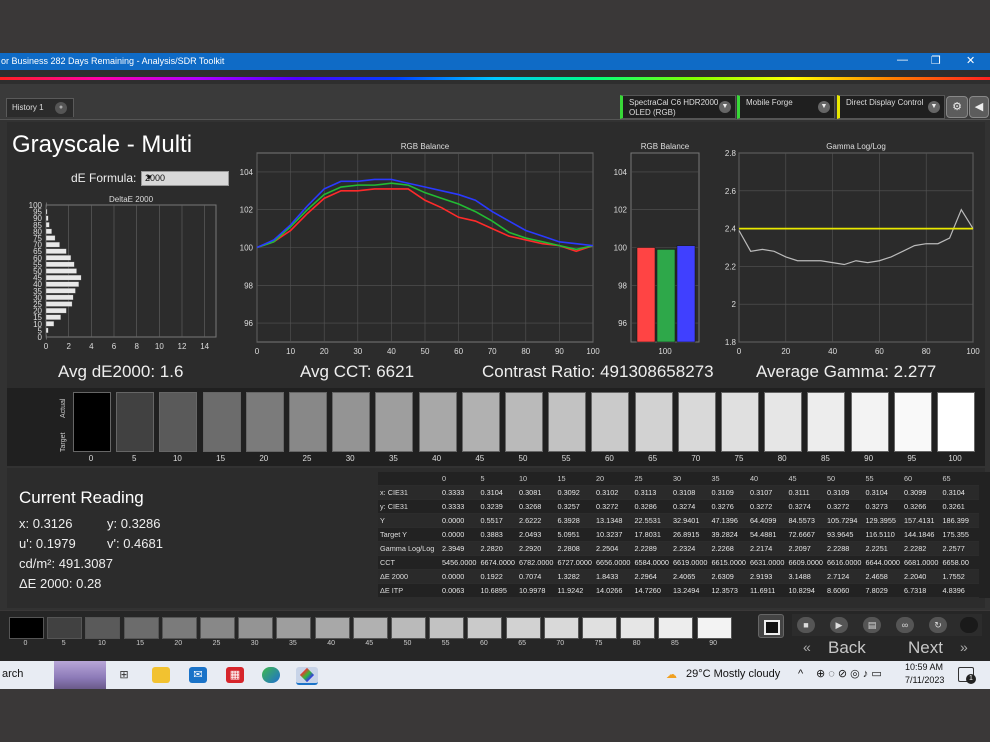 This screenshot has width=990, height=742. What do you see at coordinates (882, 590) in the screenshot?
I see `table-cell: 7.8029` at bounding box center [882, 590].